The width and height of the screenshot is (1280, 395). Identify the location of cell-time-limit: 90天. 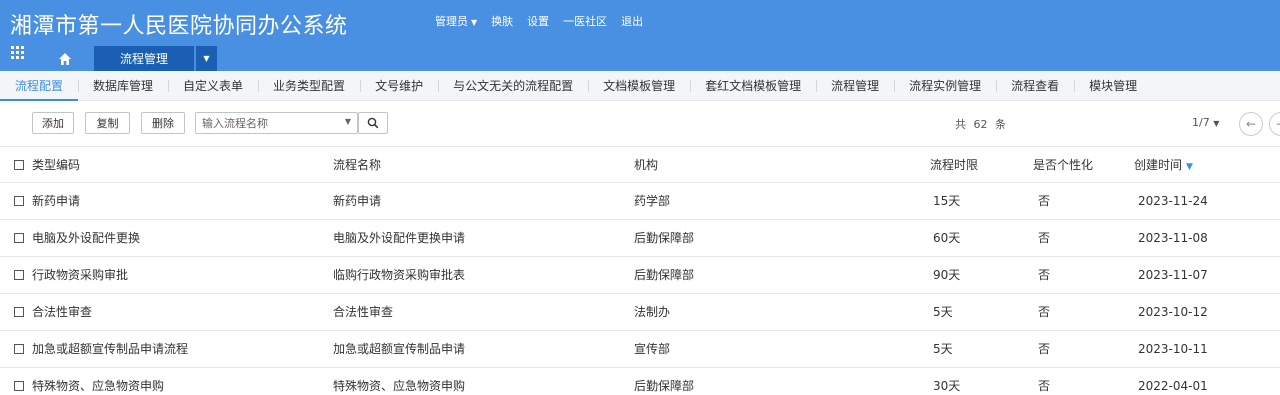
(947, 275).